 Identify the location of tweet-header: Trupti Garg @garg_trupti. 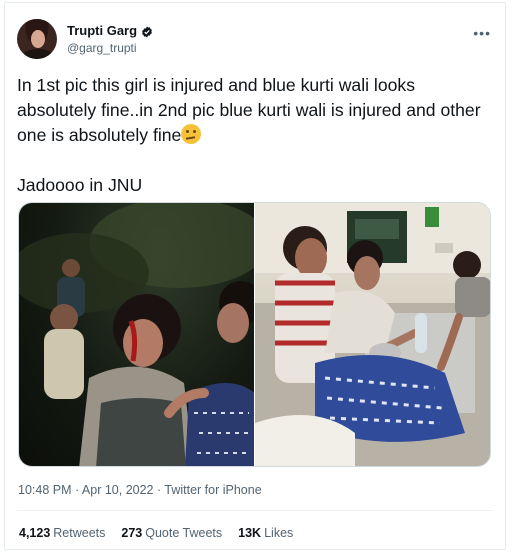
(85, 39).